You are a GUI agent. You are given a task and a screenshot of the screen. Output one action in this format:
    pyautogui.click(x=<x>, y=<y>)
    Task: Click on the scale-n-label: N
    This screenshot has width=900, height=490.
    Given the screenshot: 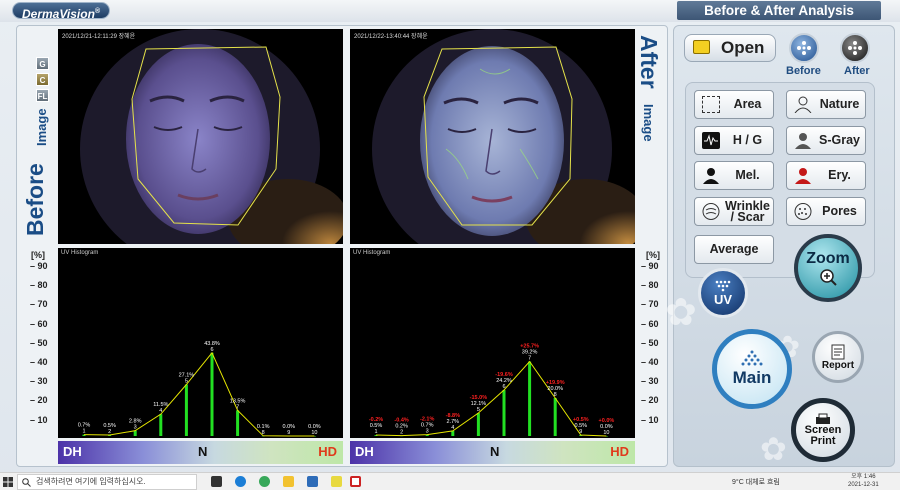 What is the action you would take?
    pyautogui.click(x=203, y=451)
    